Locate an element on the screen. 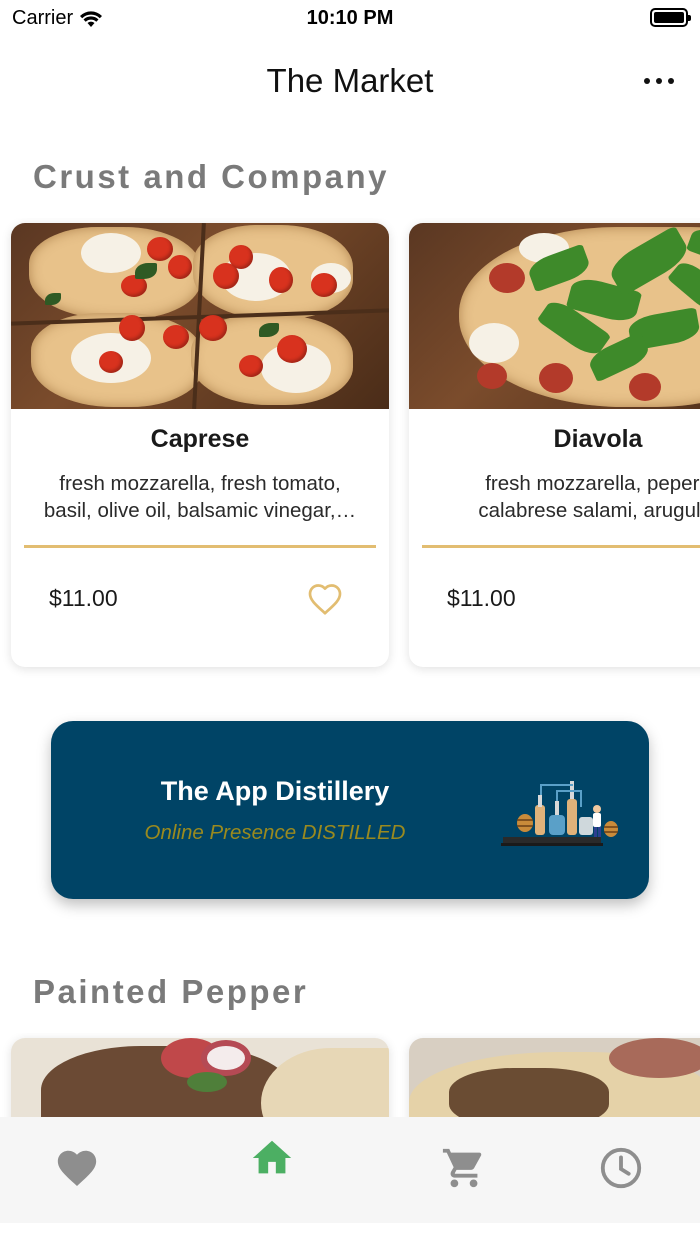  navigation-bar: The Market is located at coordinates (350, 82).